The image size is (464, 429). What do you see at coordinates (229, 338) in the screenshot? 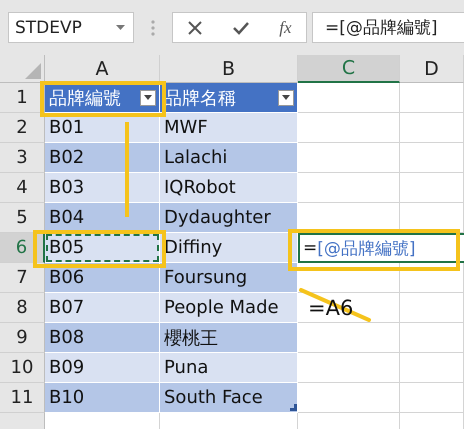
I see `table-cell: 櫻桃王` at bounding box center [229, 338].